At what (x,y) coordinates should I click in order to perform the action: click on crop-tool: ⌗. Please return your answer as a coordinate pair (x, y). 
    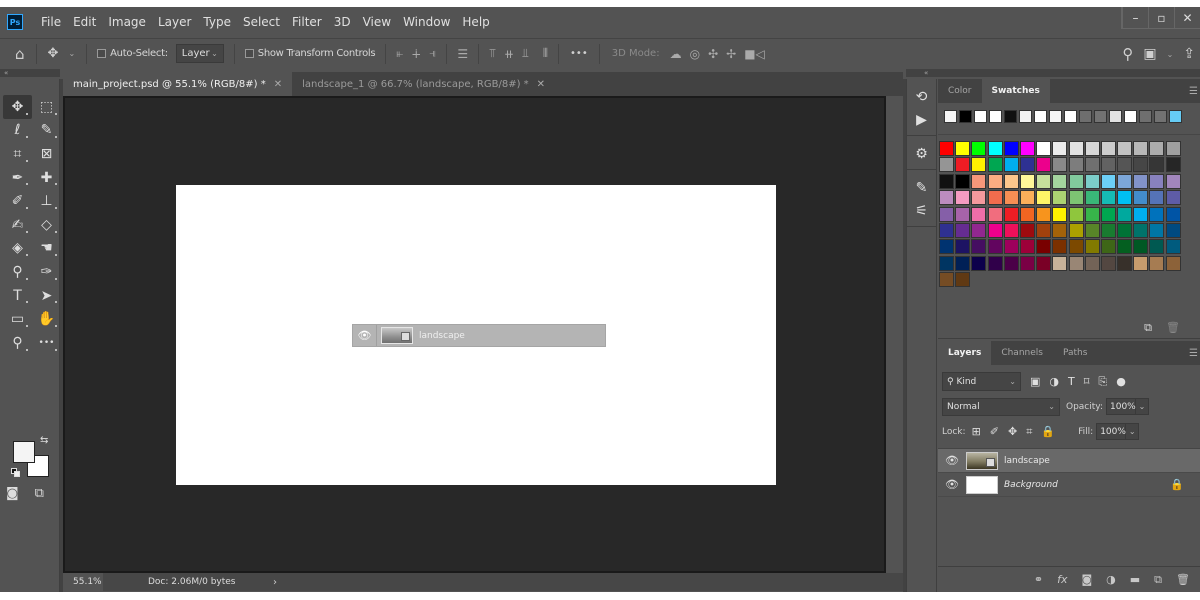
    Looking at the image, I should click on (17, 154).